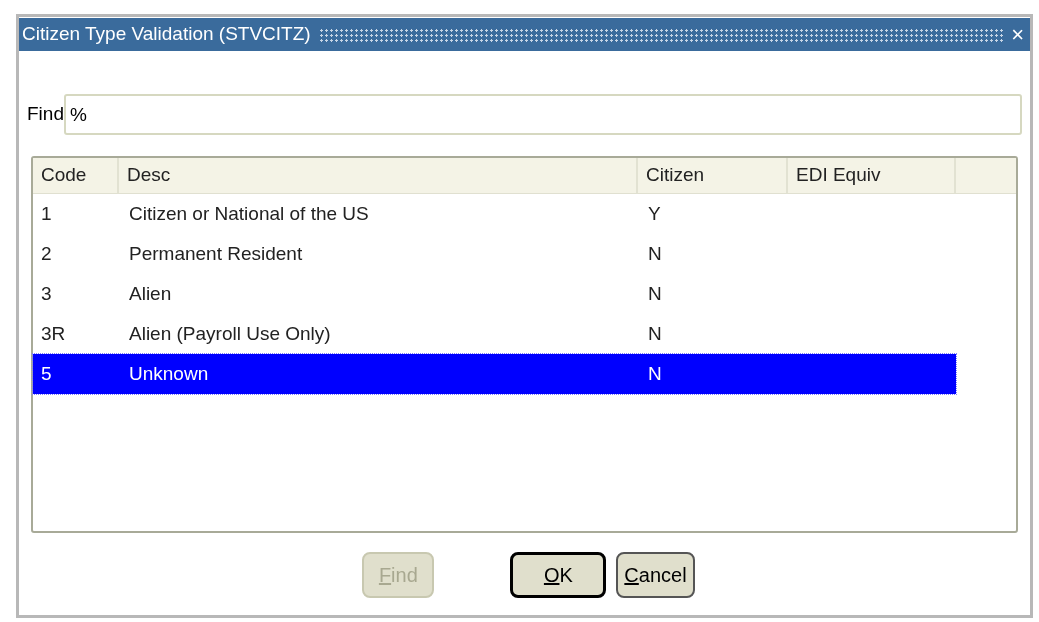 Image resolution: width=1039 pixels, height=622 pixels. What do you see at coordinates (76, 175) in the screenshot?
I see `column-header: Code` at bounding box center [76, 175].